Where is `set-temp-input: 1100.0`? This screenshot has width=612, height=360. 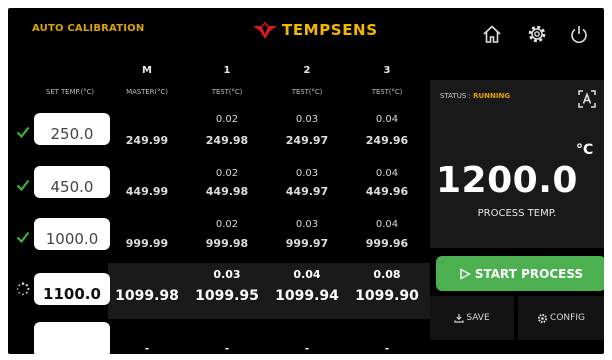
set-temp-input: 1100.0 is located at coordinates (72, 289).